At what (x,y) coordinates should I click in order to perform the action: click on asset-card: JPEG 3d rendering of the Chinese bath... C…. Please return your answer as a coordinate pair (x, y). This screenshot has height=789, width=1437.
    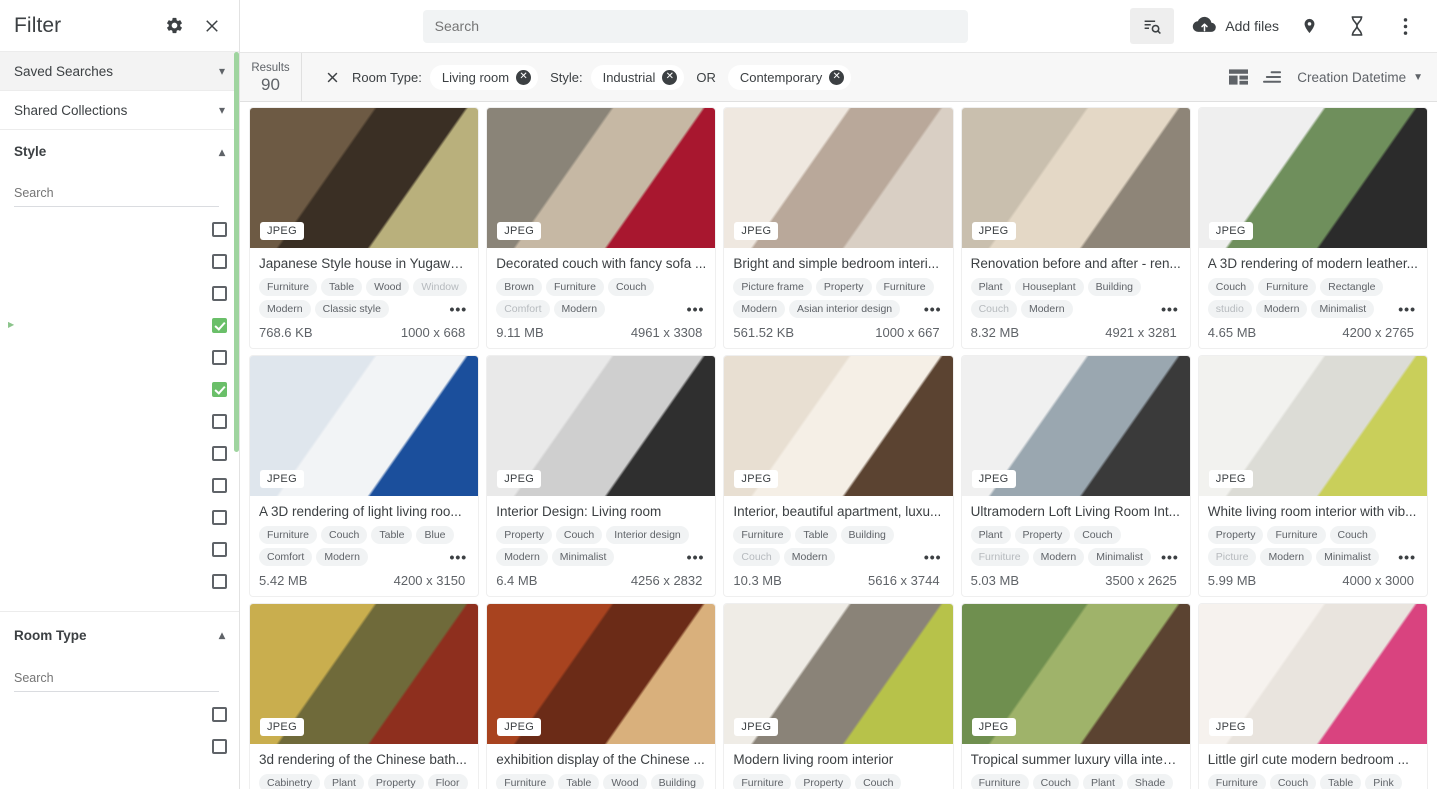
    Looking at the image, I should click on (364, 696).